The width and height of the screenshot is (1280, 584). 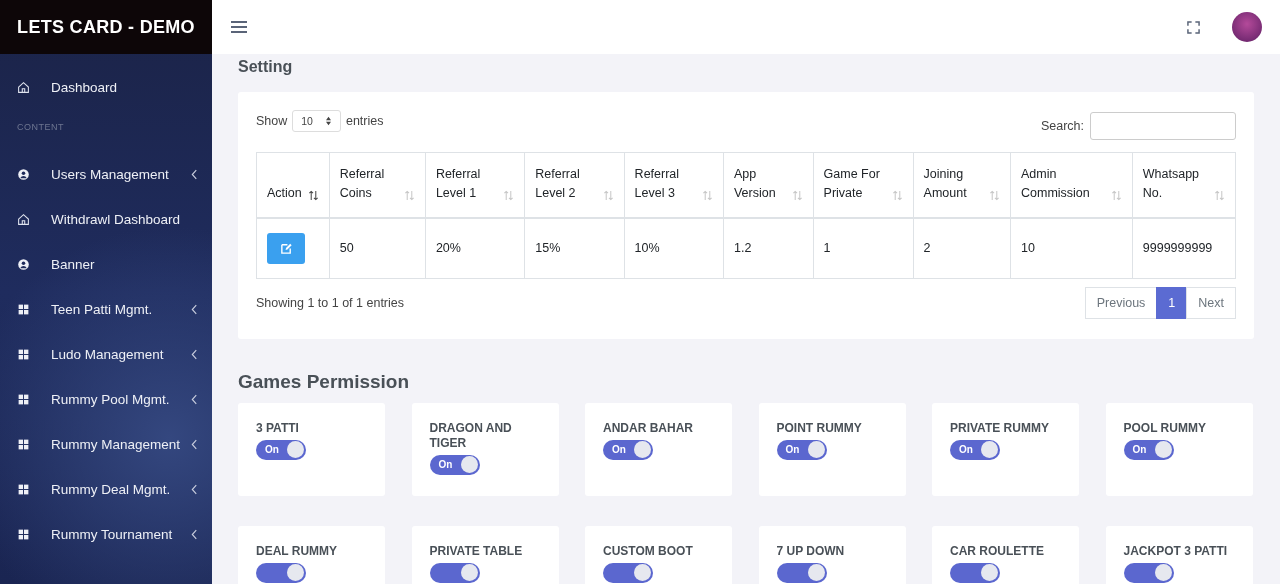 What do you see at coordinates (1247, 27) in the screenshot?
I see `avatar-circle` at bounding box center [1247, 27].